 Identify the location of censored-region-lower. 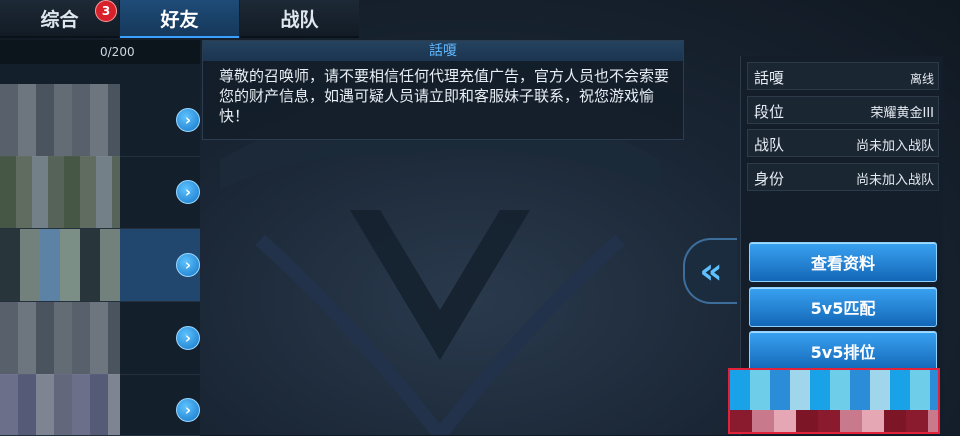
(834, 421).